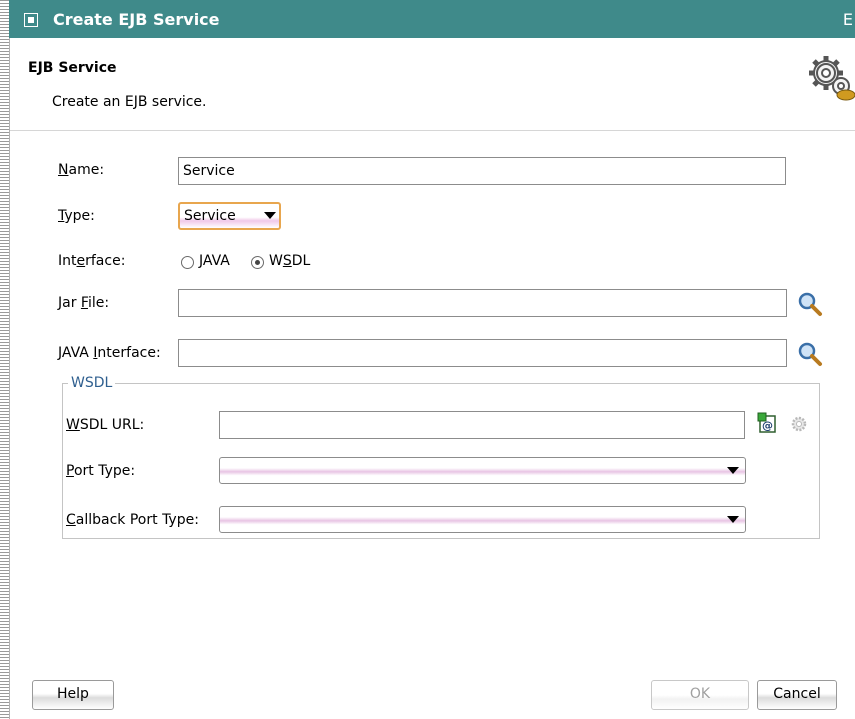 This screenshot has height=719, width=855. What do you see at coordinates (482, 303) in the screenshot?
I see `jar-file-field` at bounding box center [482, 303].